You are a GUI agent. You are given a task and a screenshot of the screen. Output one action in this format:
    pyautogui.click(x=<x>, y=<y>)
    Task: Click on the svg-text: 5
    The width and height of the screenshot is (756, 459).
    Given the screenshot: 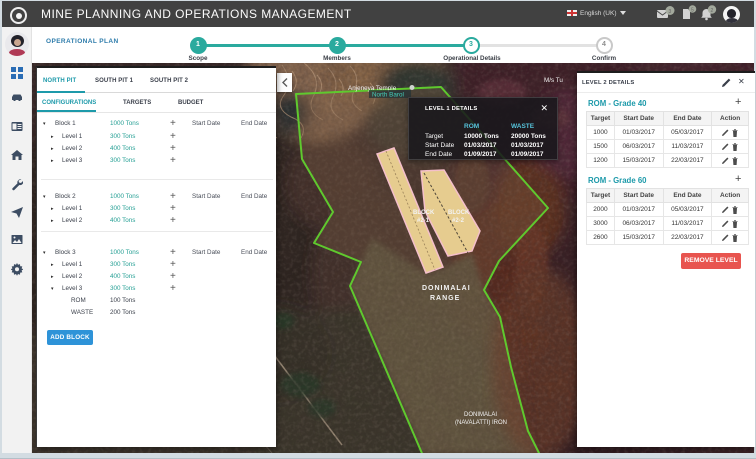 What is the action you would take?
    pyautogui.click(x=692, y=11)
    